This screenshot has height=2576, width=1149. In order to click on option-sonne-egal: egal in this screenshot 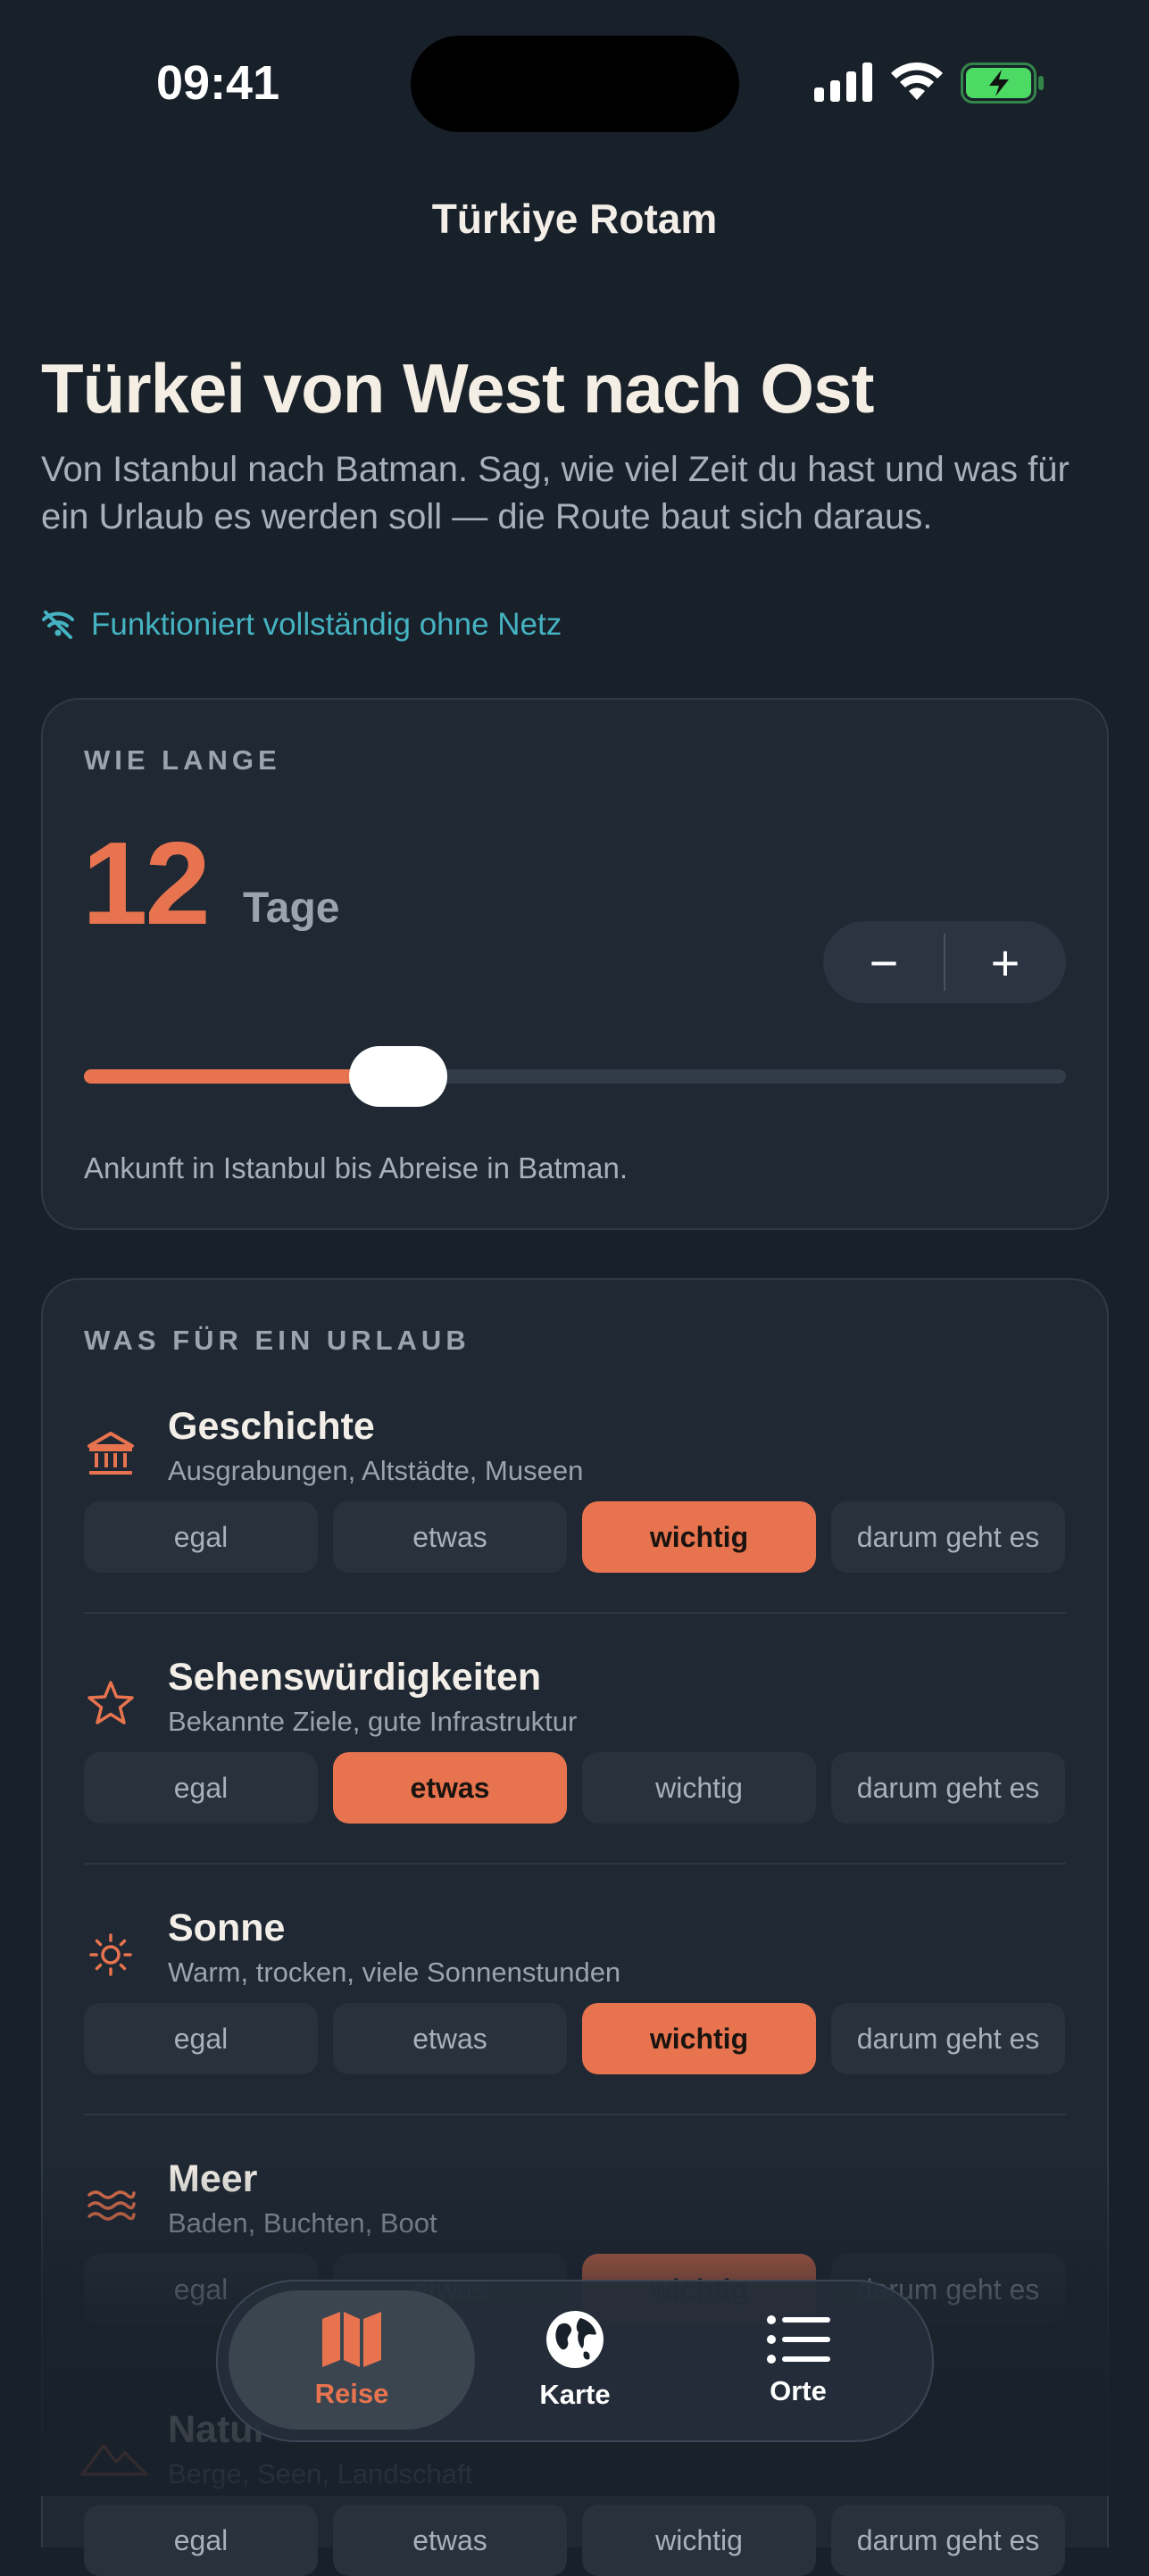, I will do `click(201, 2038)`.